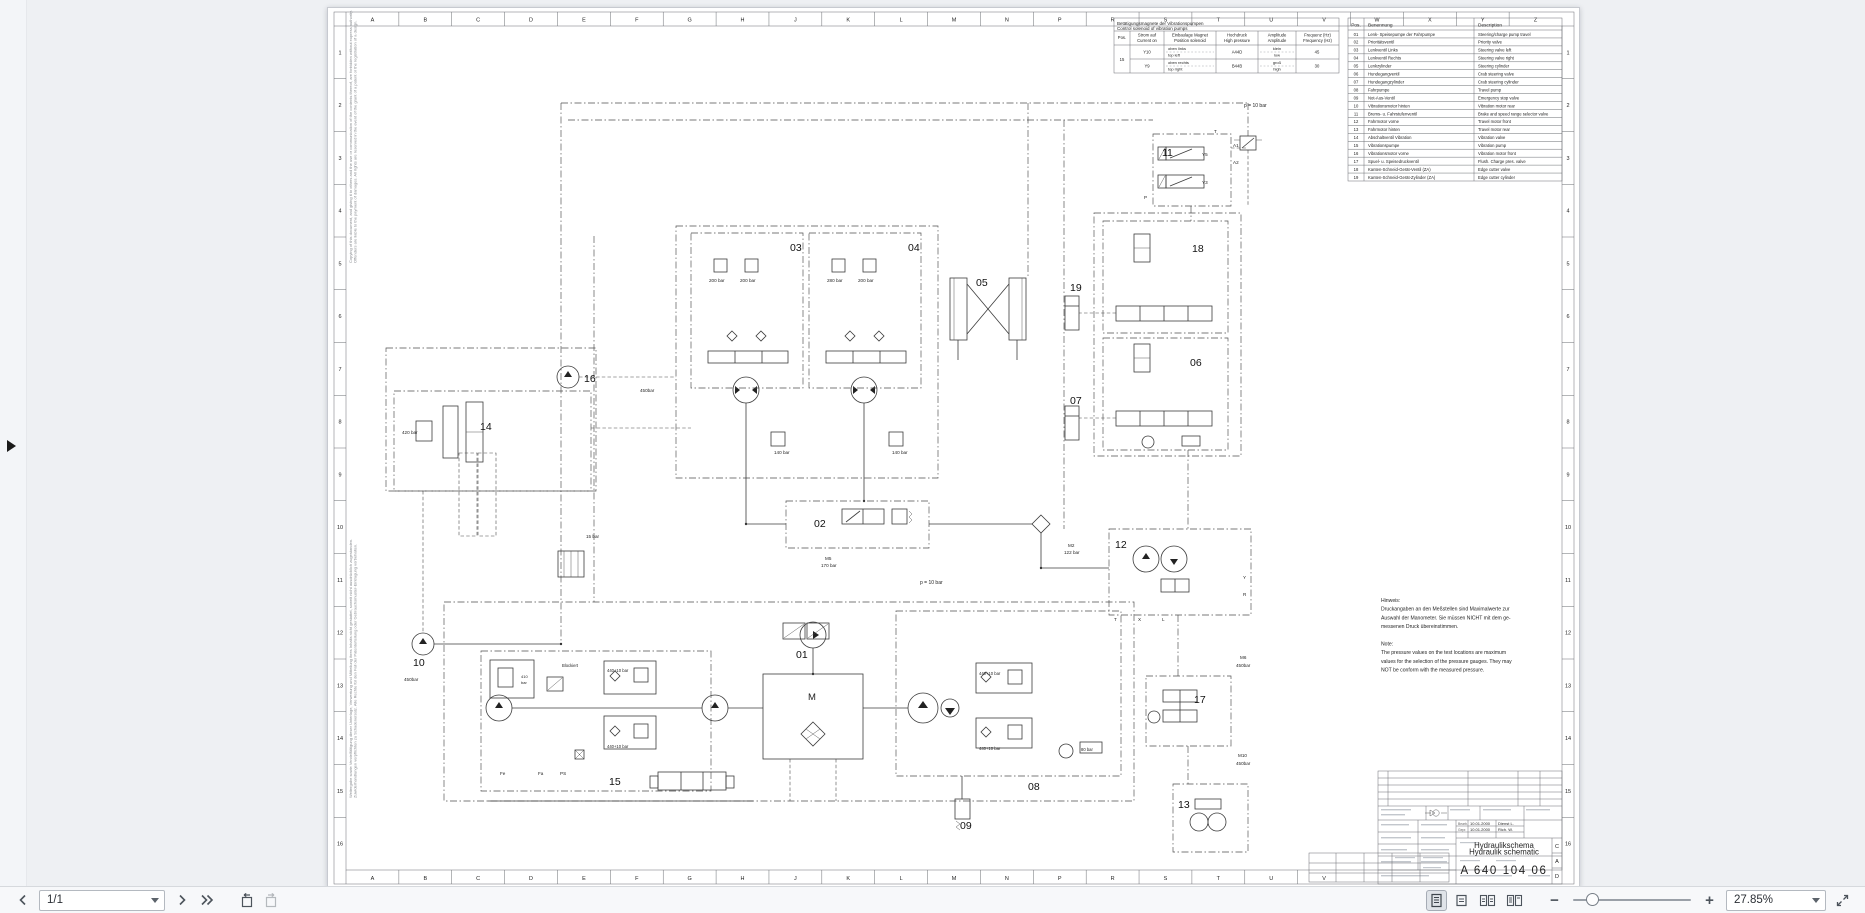 The width and height of the screenshot is (1865, 913). What do you see at coordinates (207, 900) in the screenshot?
I see `last-page-button` at bounding box center [207, 900].